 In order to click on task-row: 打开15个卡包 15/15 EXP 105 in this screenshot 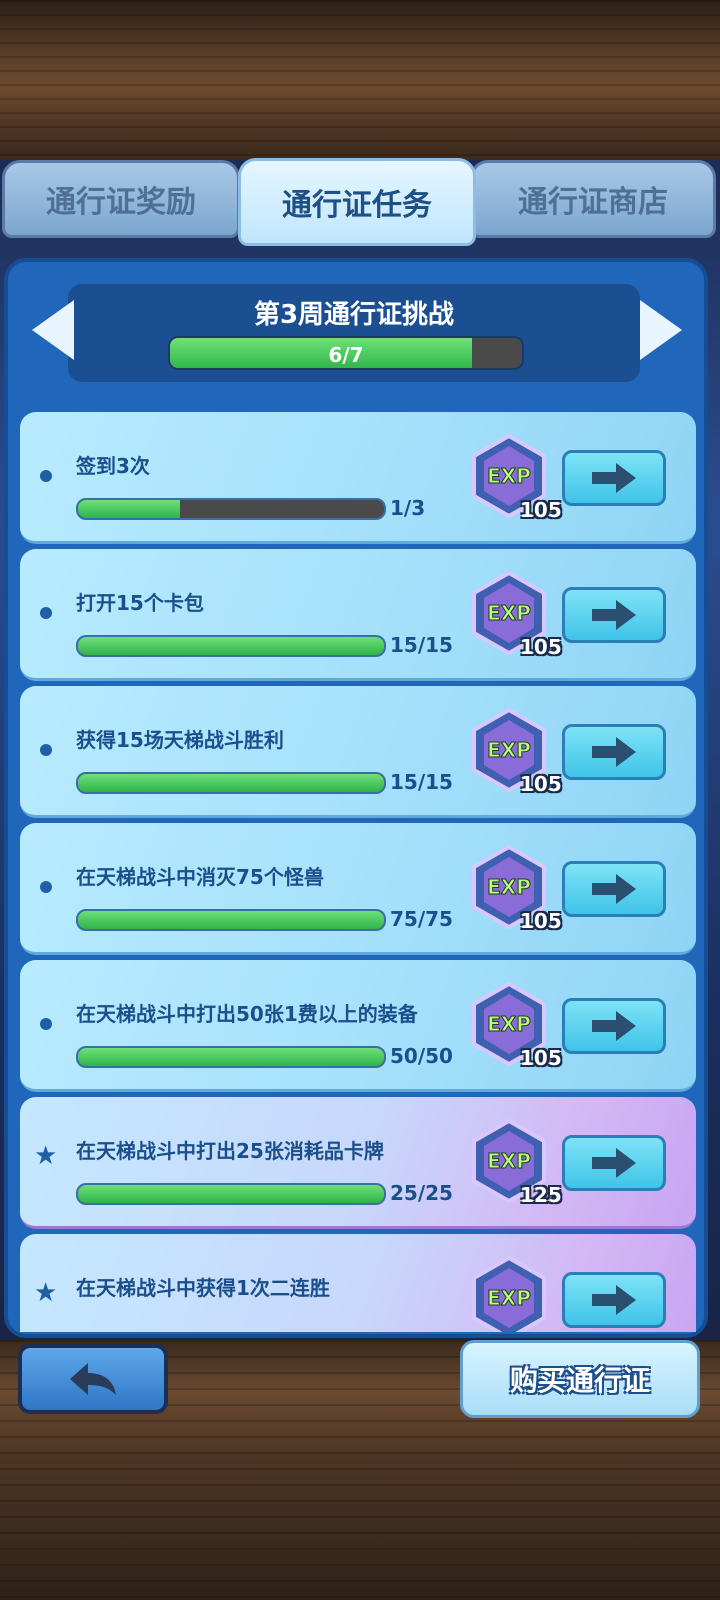, I will do `click(358, 615)`.